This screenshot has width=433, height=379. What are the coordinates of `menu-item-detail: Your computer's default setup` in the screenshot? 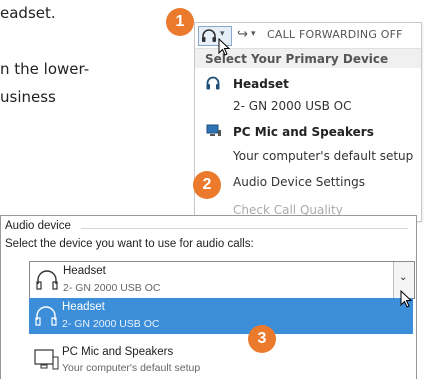 It's located at (308, 158).